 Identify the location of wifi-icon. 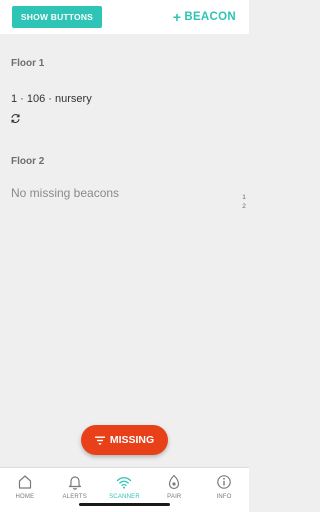
(124, 483).